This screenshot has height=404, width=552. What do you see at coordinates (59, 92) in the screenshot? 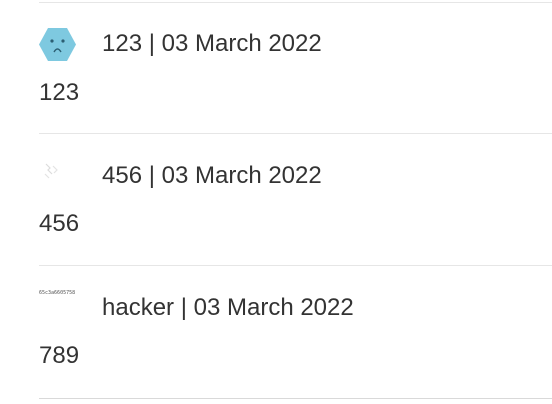
I see `comment-text: 123` at bounding box center [59, 92].